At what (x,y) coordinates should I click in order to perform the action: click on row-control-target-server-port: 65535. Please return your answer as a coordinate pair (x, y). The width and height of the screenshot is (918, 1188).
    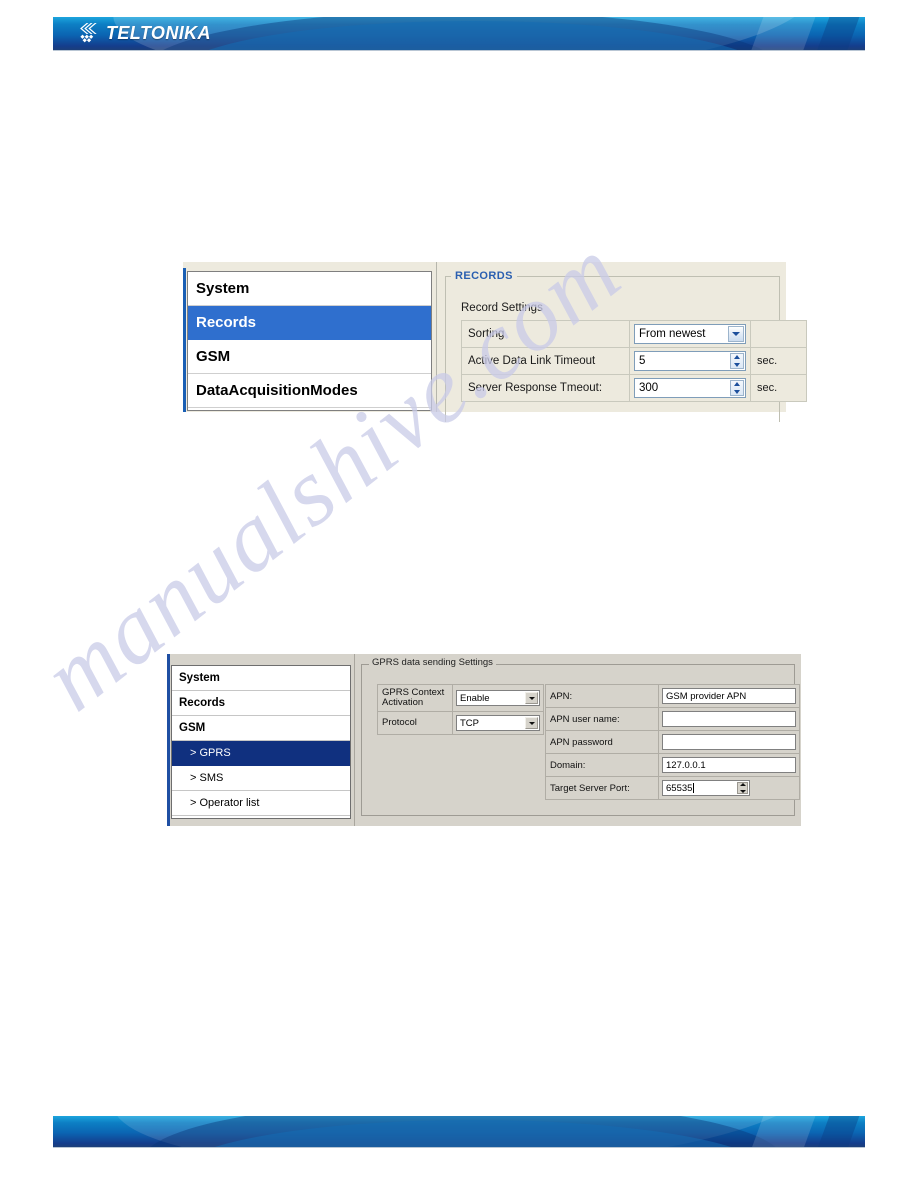
    Looking at the image, I should click on (729, 788).